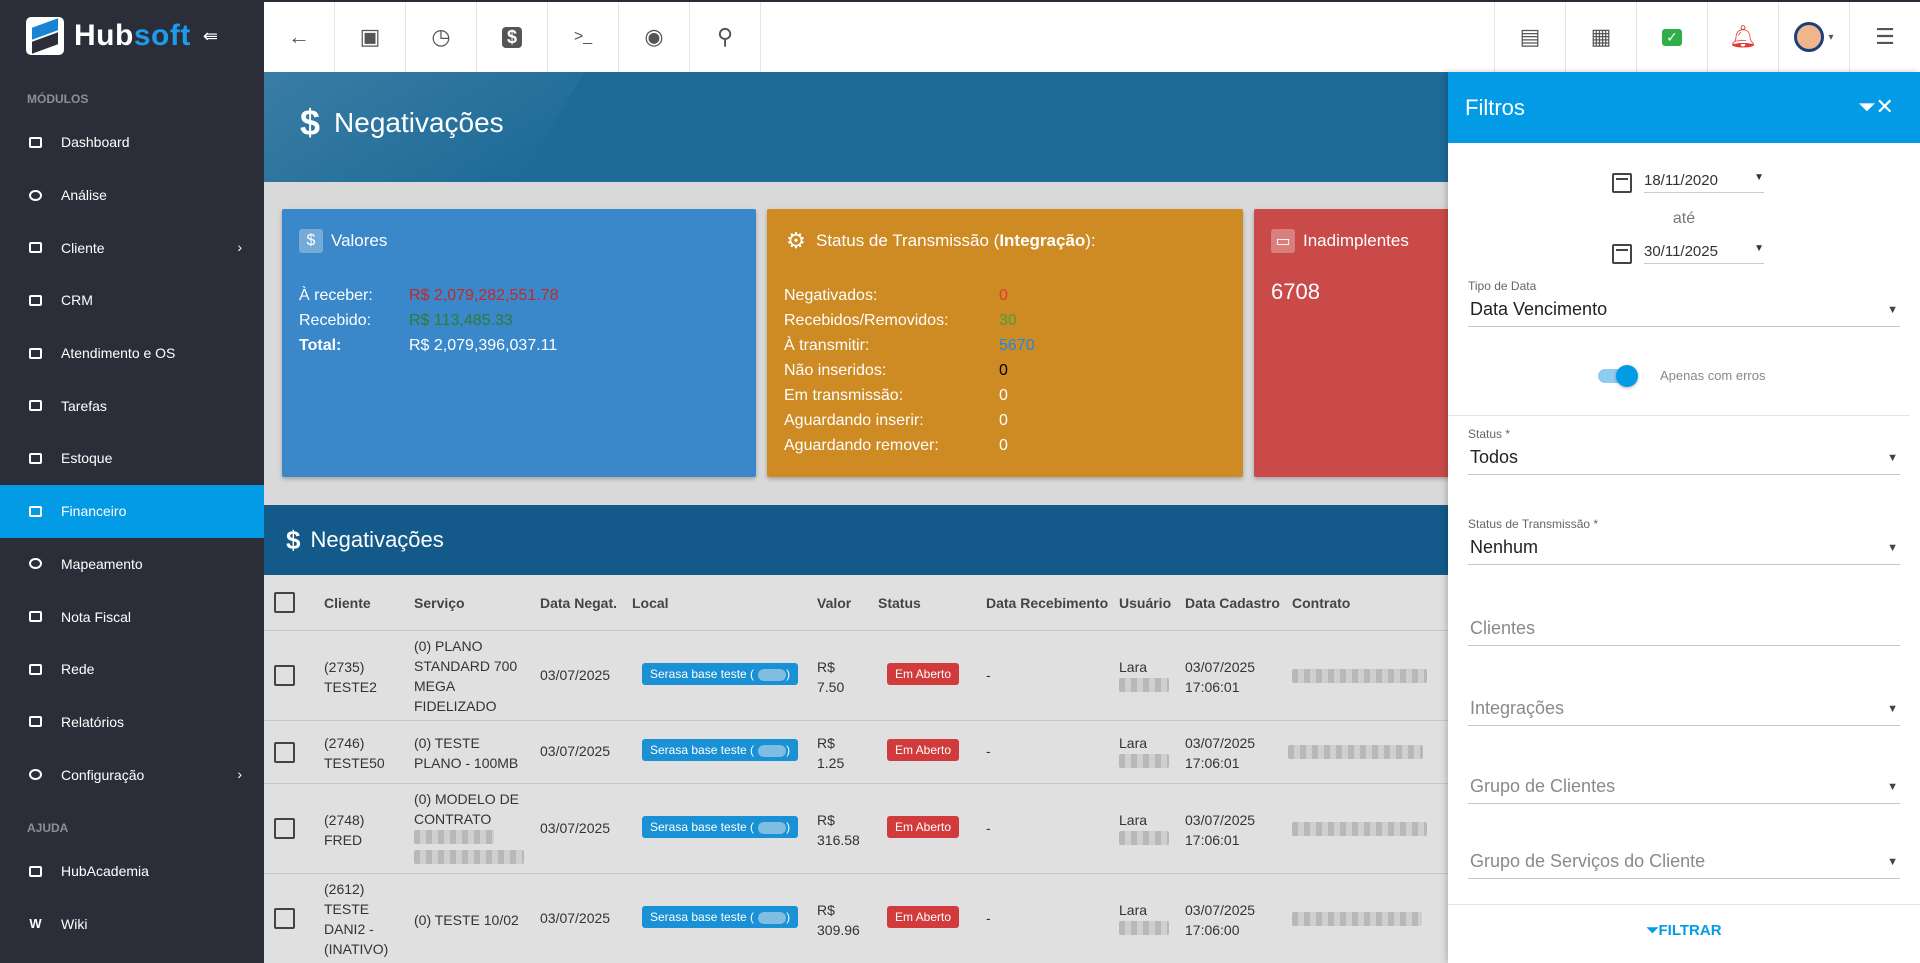 The width and height of the screenshot is (1920, 963). Describe the element at coordinates (35, 142) in the screenshot. I see `dashboard-icon` at that location.